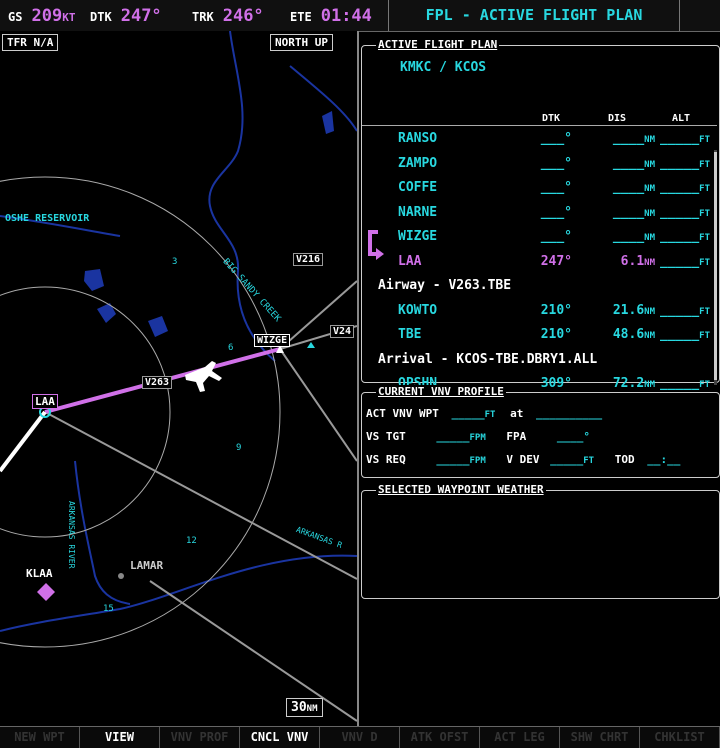 The width and height of the screenshot is (720, 748). Describe the element at coordinates (203, 17) in the screenshot. I see `trk-label: TRK` at that location.